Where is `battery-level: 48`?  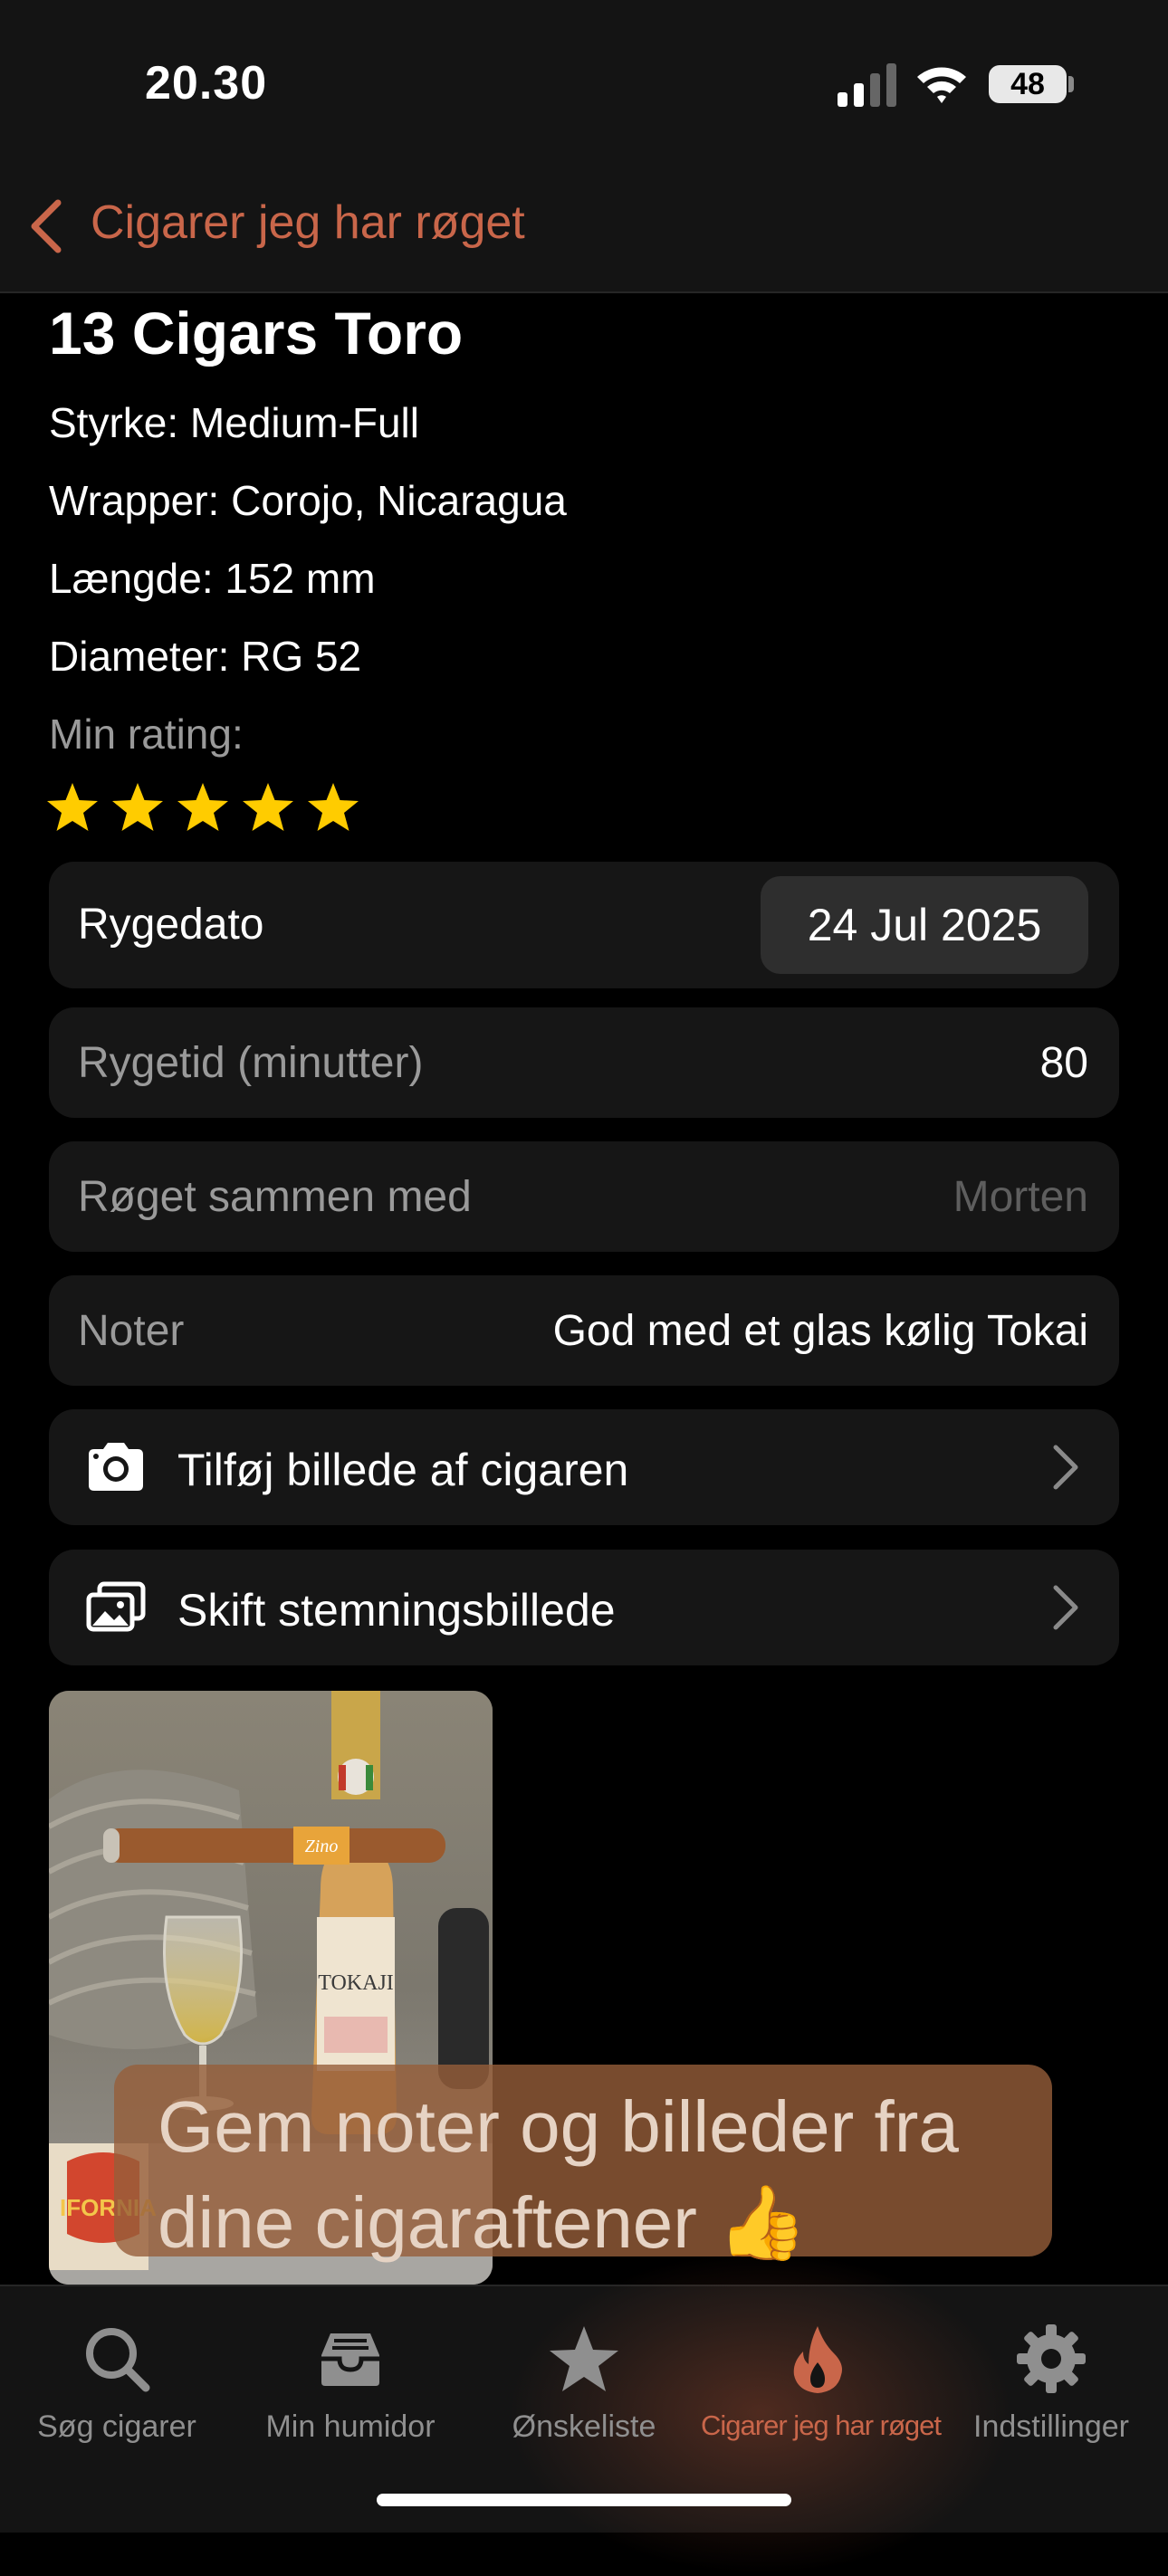 battery-level: 48 is located at coordinates (1027, 83).